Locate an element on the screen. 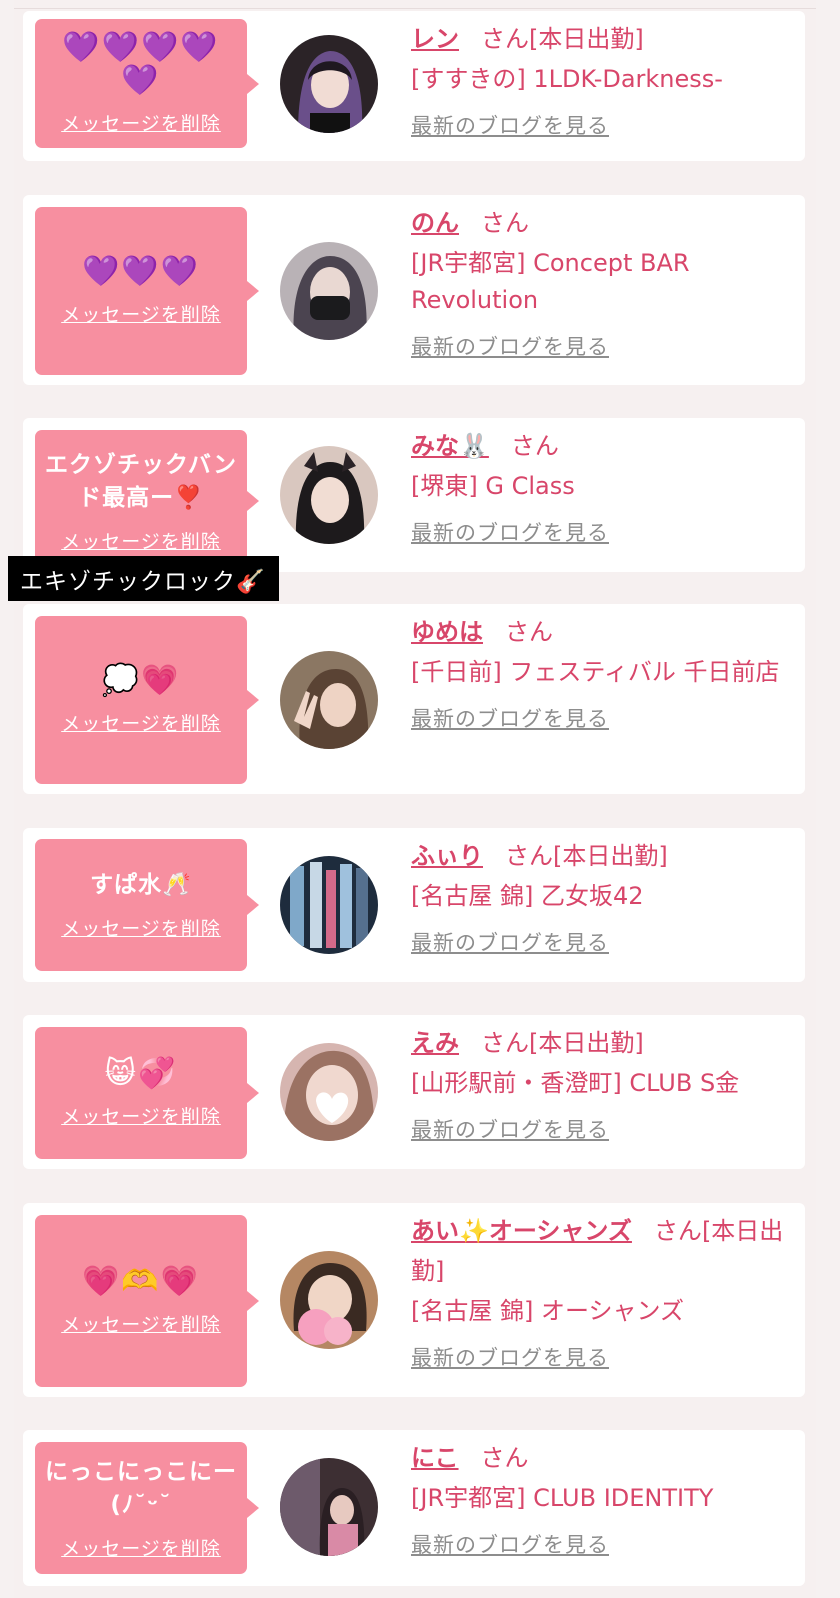  message-text: 💜💜💜 is located at coordinates (141, 271).